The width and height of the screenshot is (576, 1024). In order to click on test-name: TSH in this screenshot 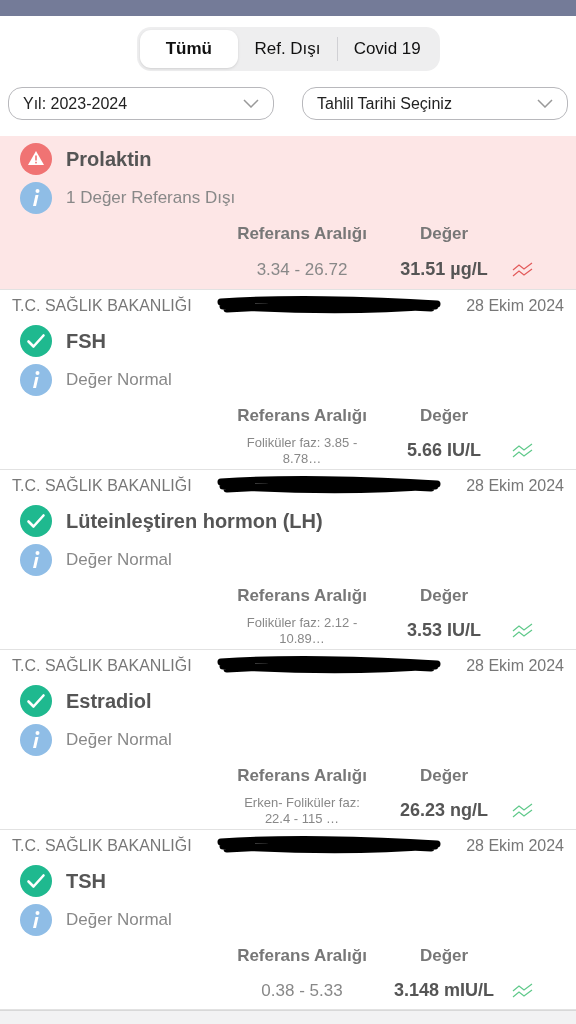, I will do `click(86, 881)`.